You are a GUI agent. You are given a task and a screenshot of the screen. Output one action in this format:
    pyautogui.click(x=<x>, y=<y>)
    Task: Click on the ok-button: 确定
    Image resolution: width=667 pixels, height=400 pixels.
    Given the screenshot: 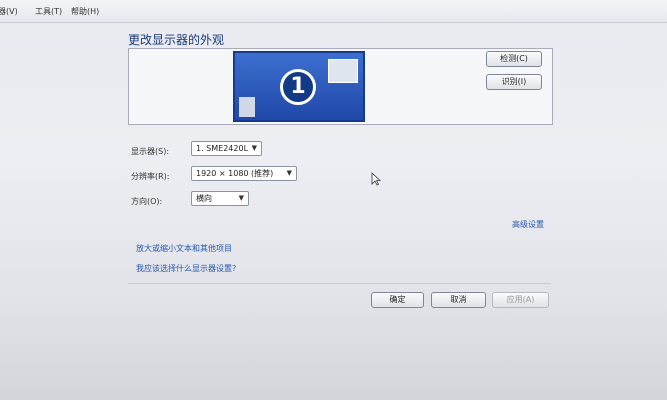 What is the action you would take?
    pyautogui.click(x=397, y=300)
    